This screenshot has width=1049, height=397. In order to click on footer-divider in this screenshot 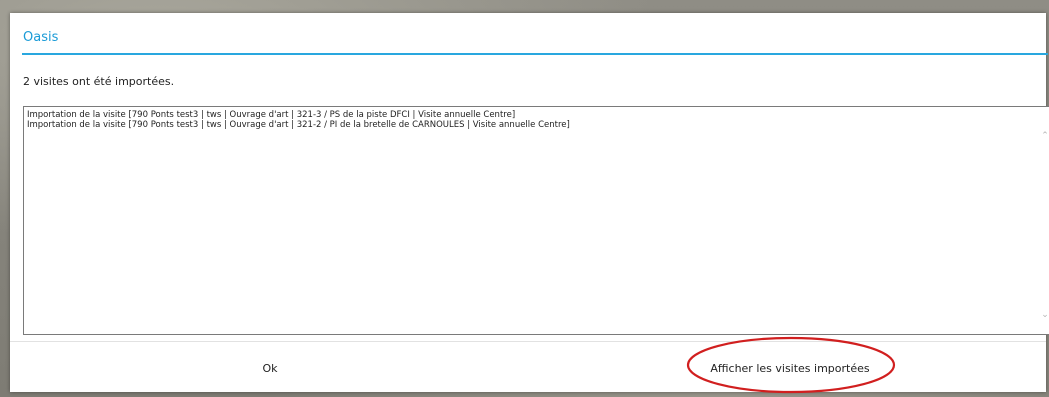, I will do `click(528, 341)`.